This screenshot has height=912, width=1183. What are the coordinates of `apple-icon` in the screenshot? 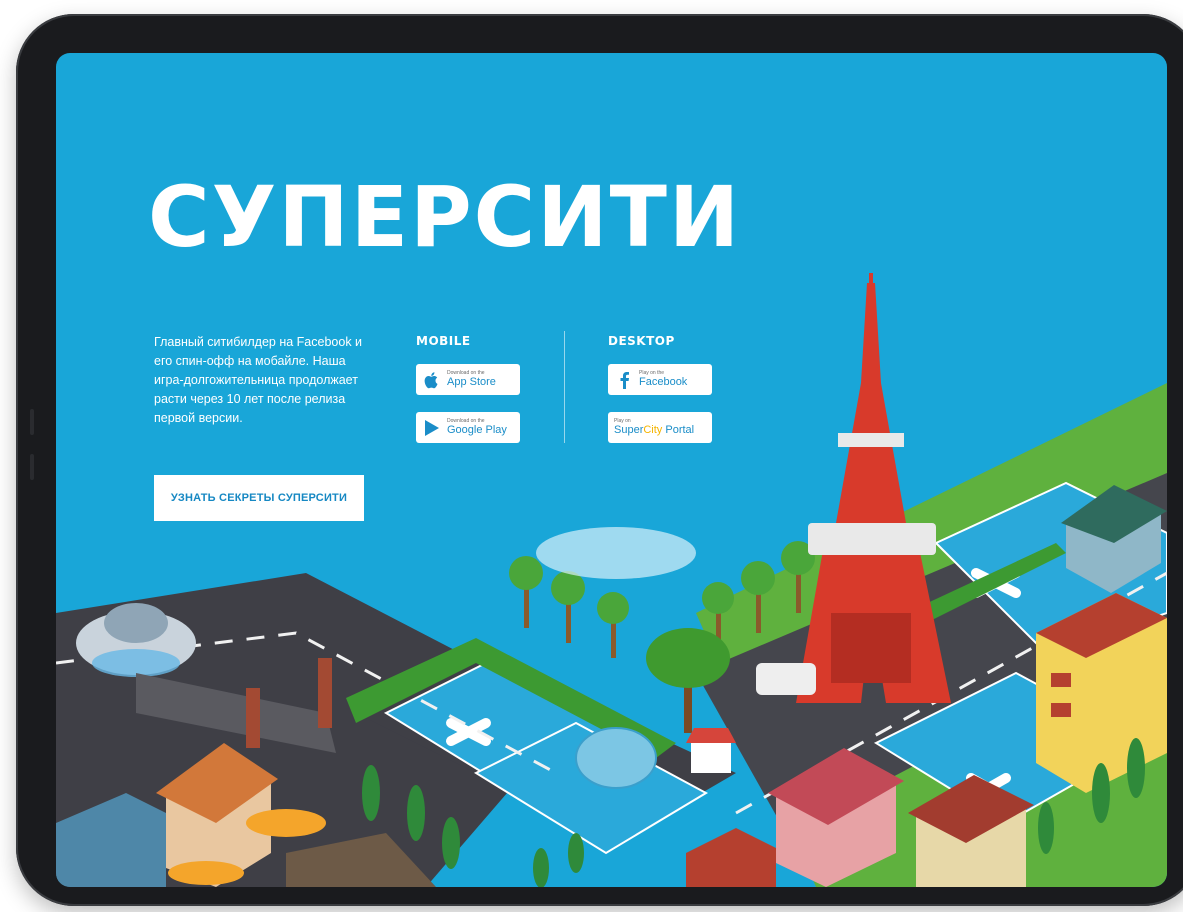 It's located at (432, 380).